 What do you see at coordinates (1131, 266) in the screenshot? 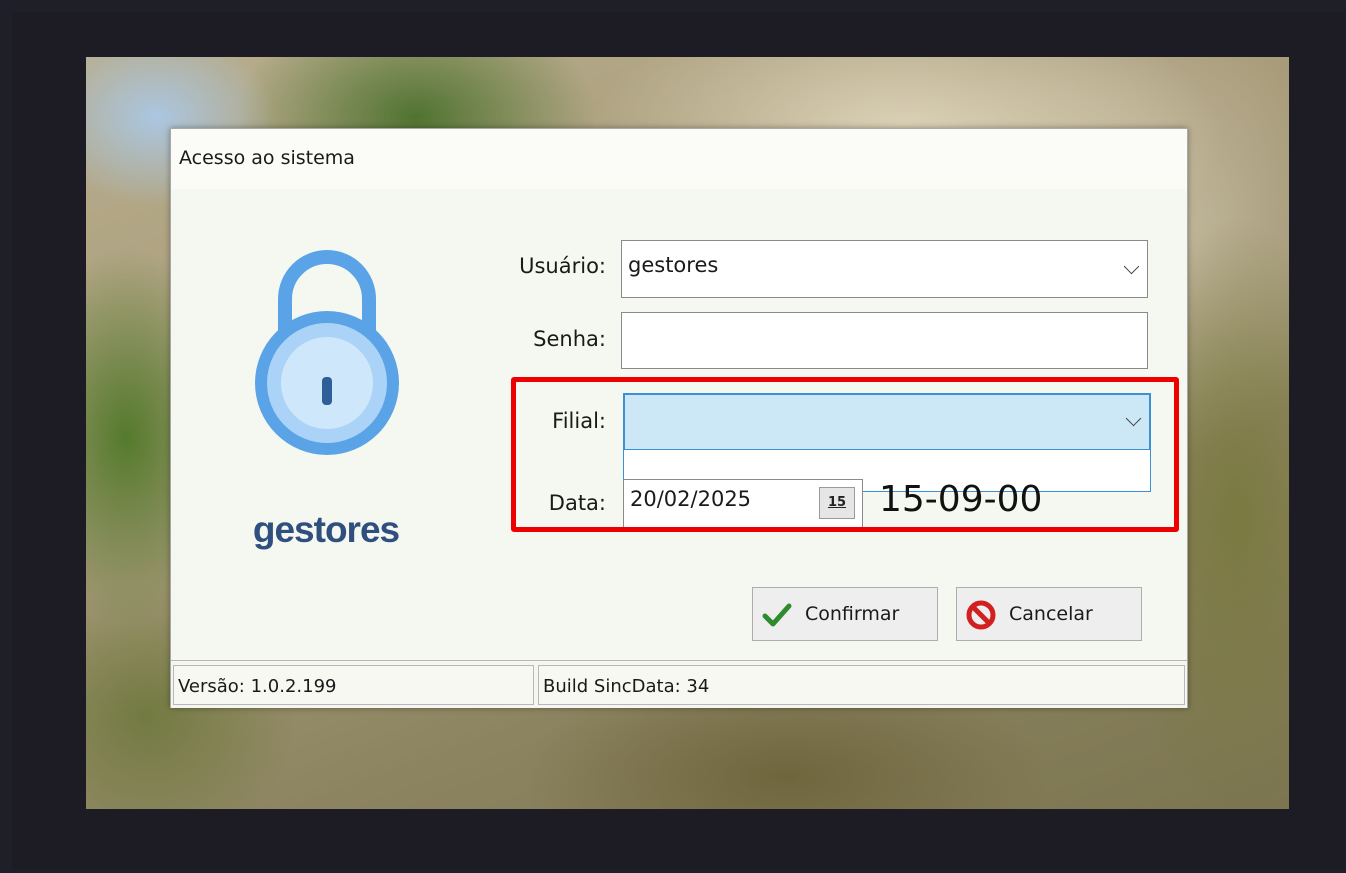
I see `chevron-down-icon` at bounding box center [1131, 266].